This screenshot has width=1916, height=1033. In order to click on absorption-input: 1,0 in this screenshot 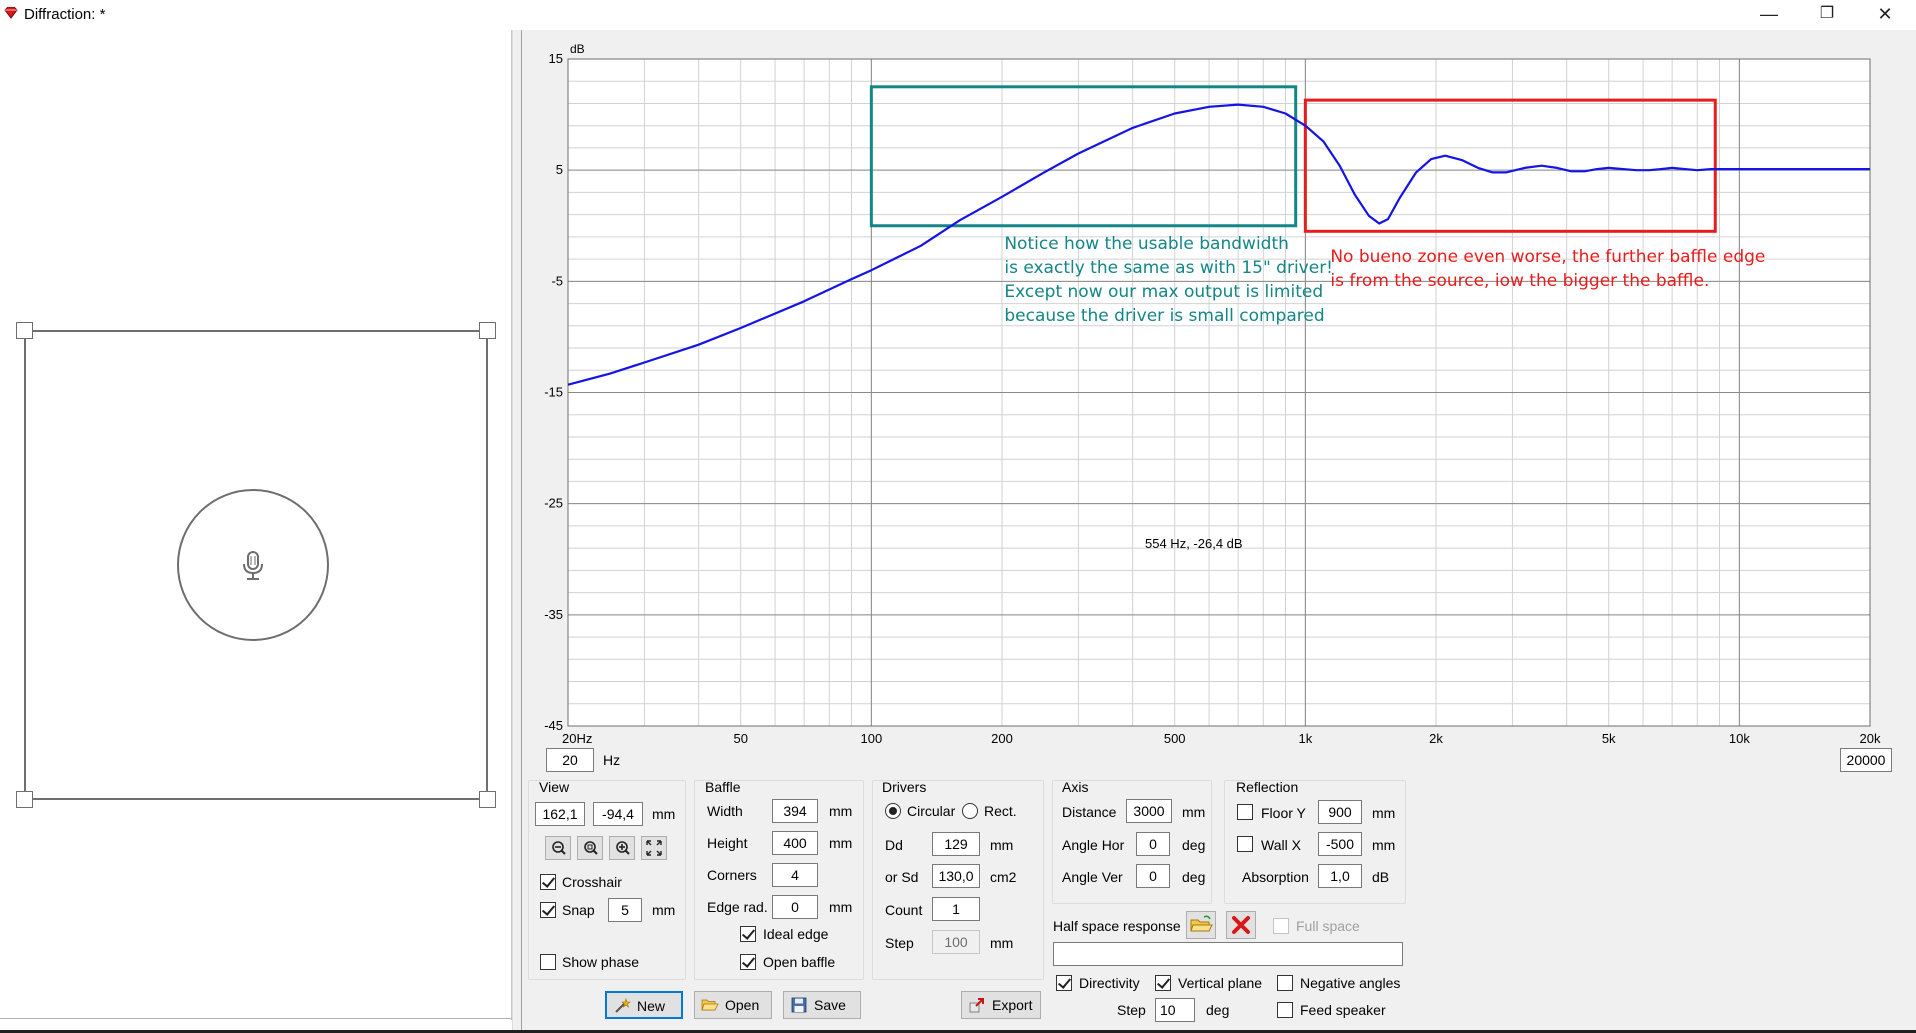, I will do `click(1340, 876)`.